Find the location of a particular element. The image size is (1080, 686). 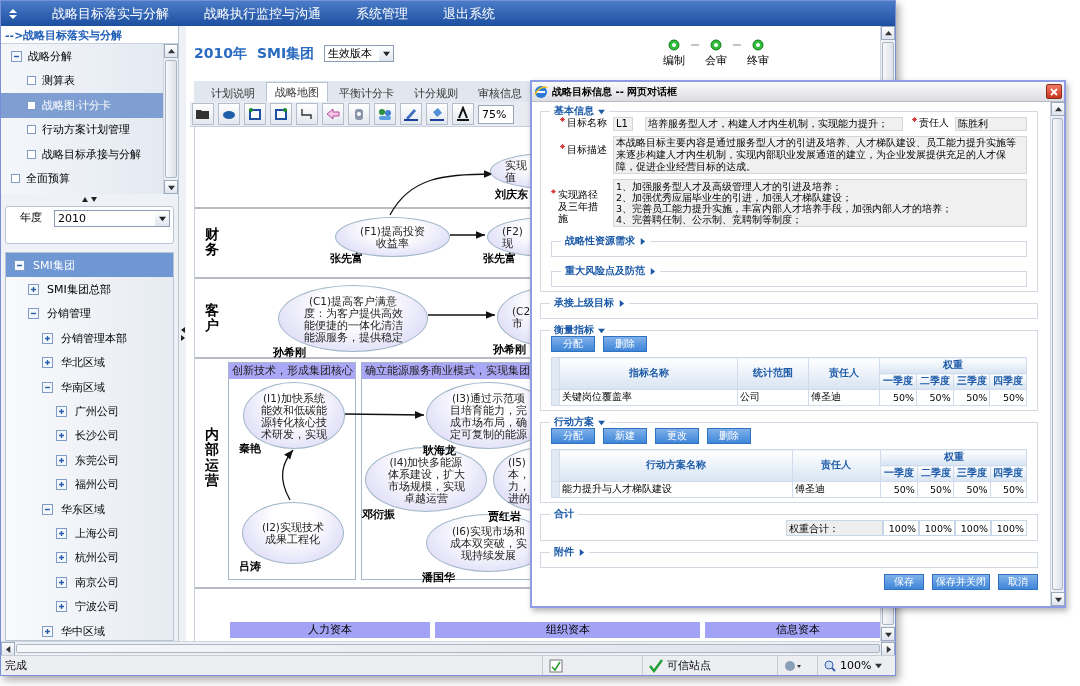

measures-field: 1、加强服务型人才及高级管理人才的引进及培养； 2、加强优秀应届毕业生的引进，加强人才梯队建设； 3、完善员工能力提升实施，丰富内部人才培养手段，加强内部人才的培养； 4、完善聘任制、公示制、竞聘制等制度； is located at coordinates (820, 203).